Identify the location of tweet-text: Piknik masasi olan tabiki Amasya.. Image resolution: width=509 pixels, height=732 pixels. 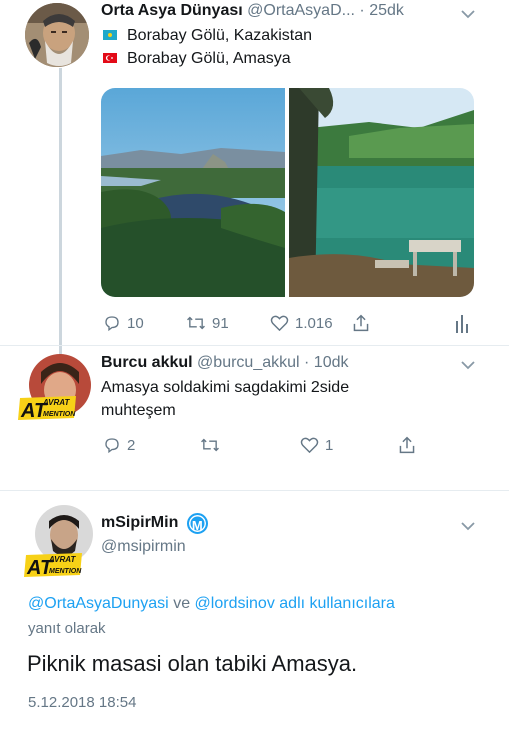
(192, 663).